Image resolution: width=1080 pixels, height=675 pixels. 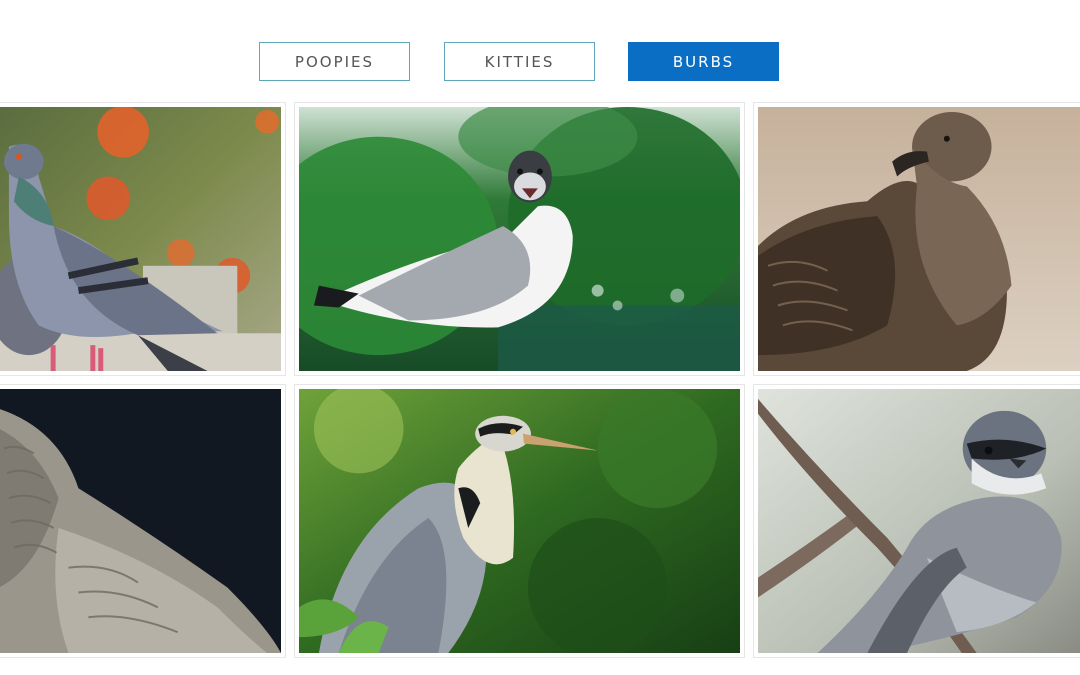 I want to click on gallery-tile-grey-bird, so click(x=143, y=521).